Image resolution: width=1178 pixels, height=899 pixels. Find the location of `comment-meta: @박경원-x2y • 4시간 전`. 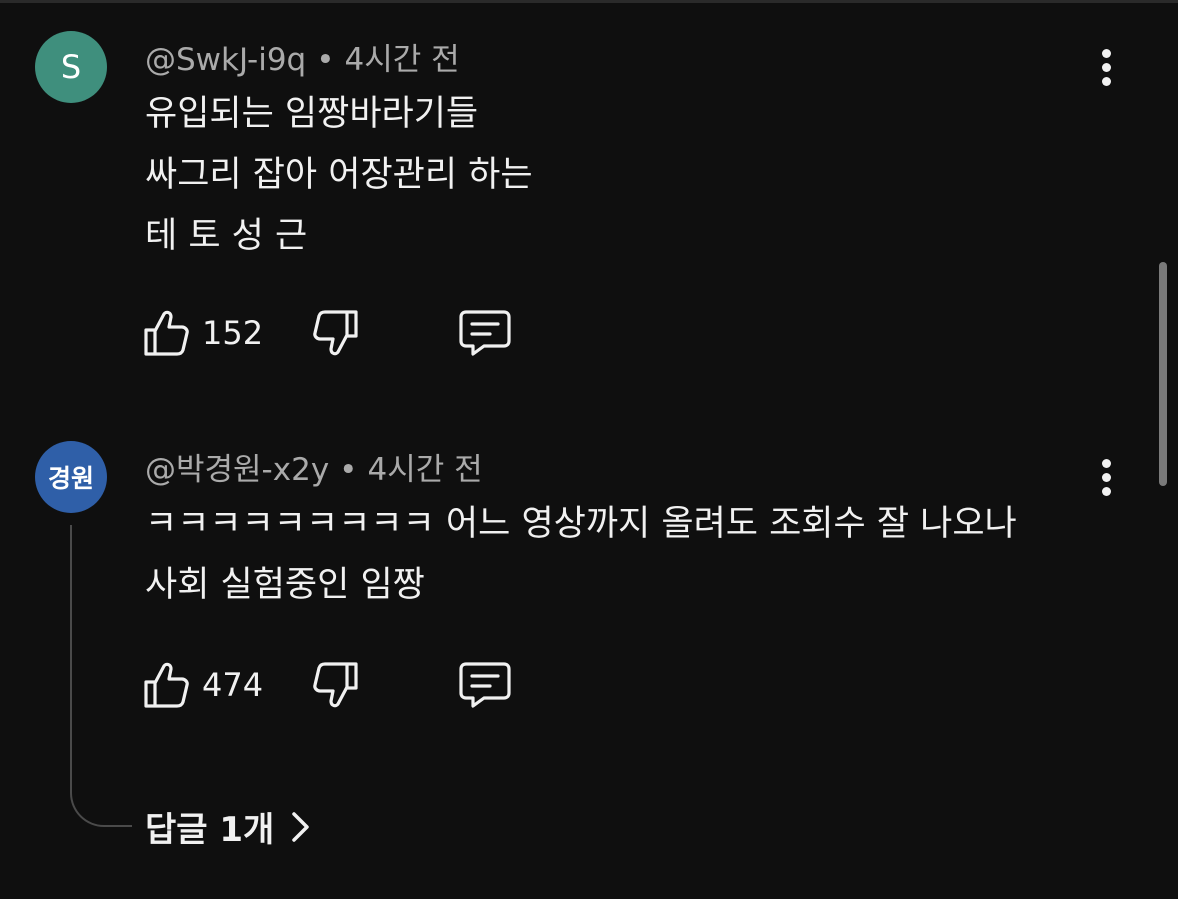

comment-meta: @박경원-x2y • 4시간 전 is located at coordinates (314, 466).